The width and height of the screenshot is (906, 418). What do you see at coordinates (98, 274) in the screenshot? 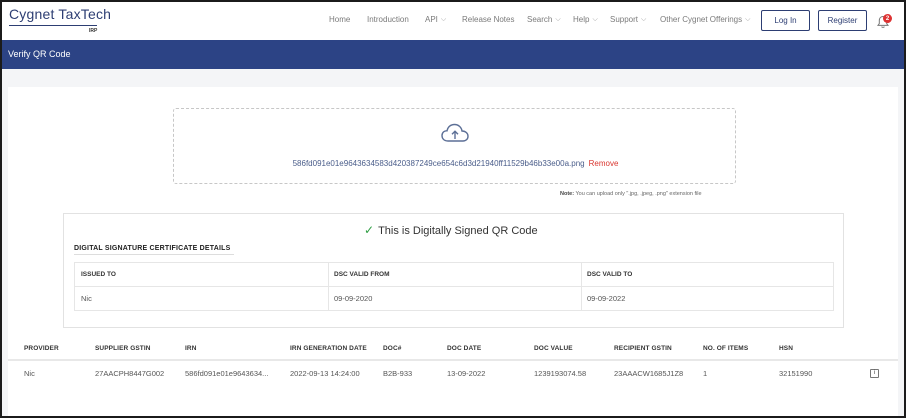
I see `dsc-header-issued-to: ISSUED TO` at bounding box center [98, 274].